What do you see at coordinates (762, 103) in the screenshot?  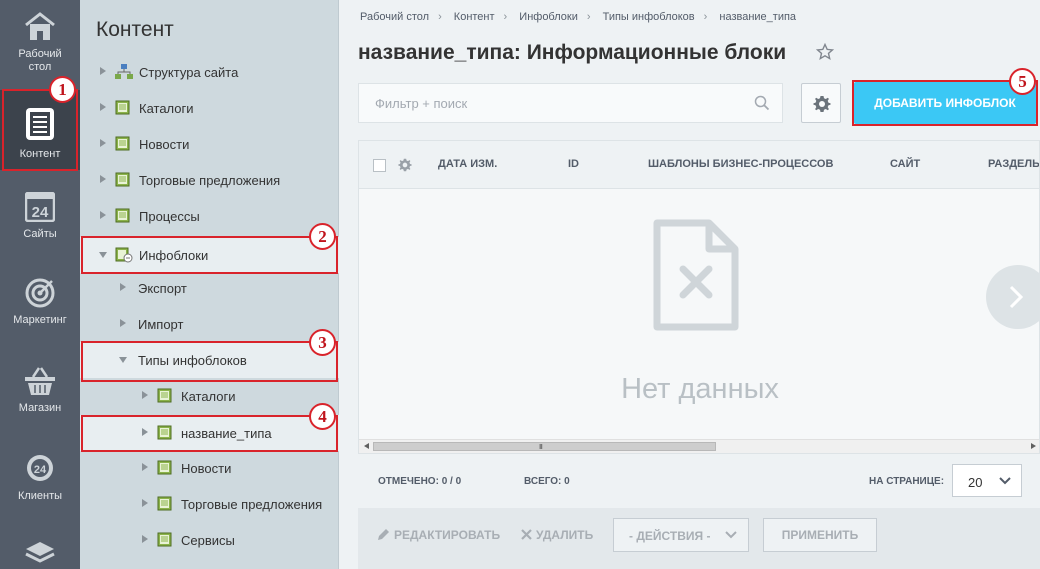 I see `search-icon` at bounding box center [762, 103].